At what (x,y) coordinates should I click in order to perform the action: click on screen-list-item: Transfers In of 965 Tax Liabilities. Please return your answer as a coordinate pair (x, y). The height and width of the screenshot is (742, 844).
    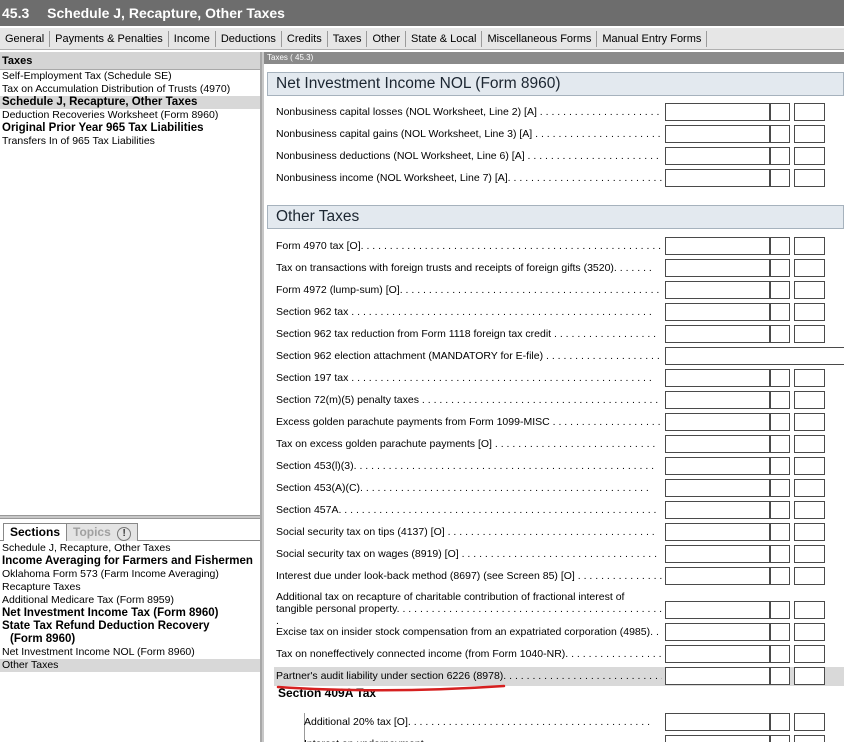
    Looking at the image, I should click on (130, 141).